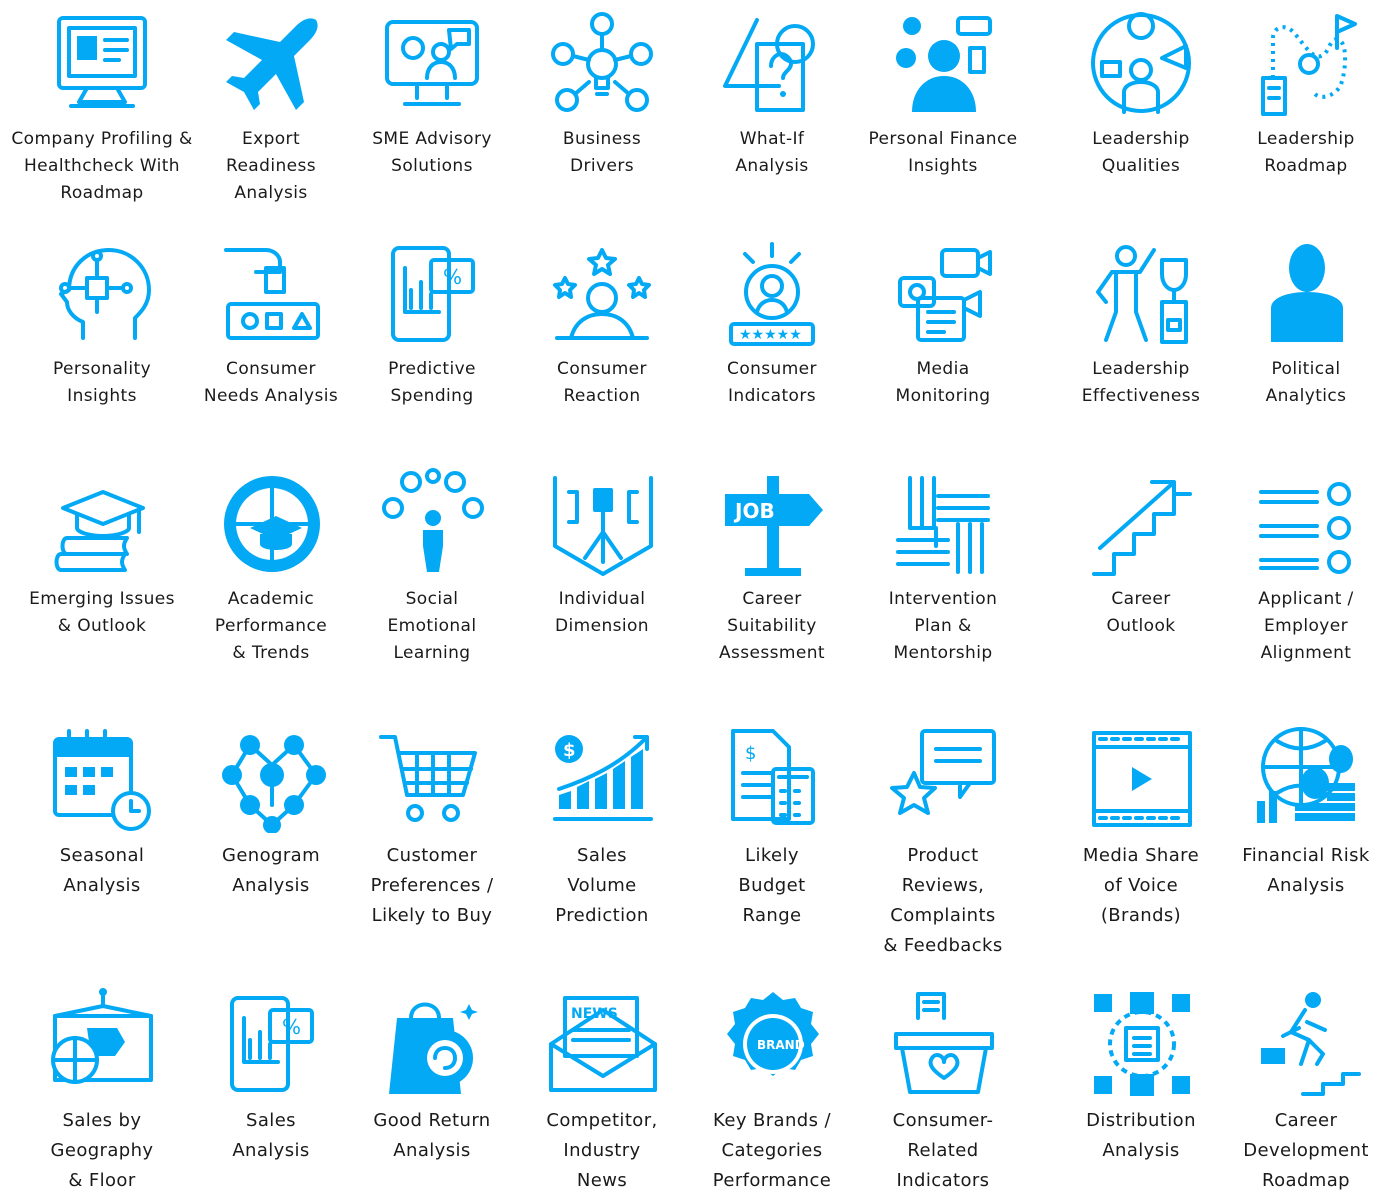  I want to click on service-label: Intervention Plan & Mentorship, so click(943, 626).